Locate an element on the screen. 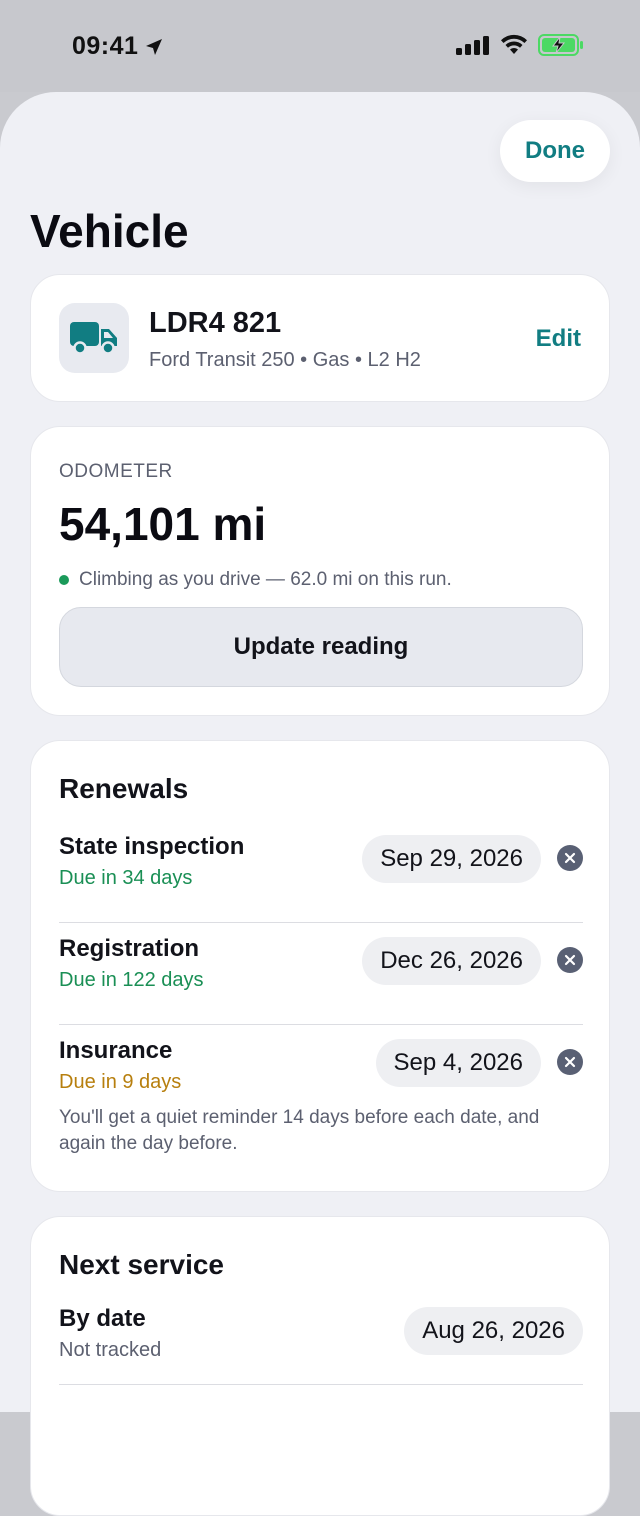  truck-icon is located at coordinates (93, 338).